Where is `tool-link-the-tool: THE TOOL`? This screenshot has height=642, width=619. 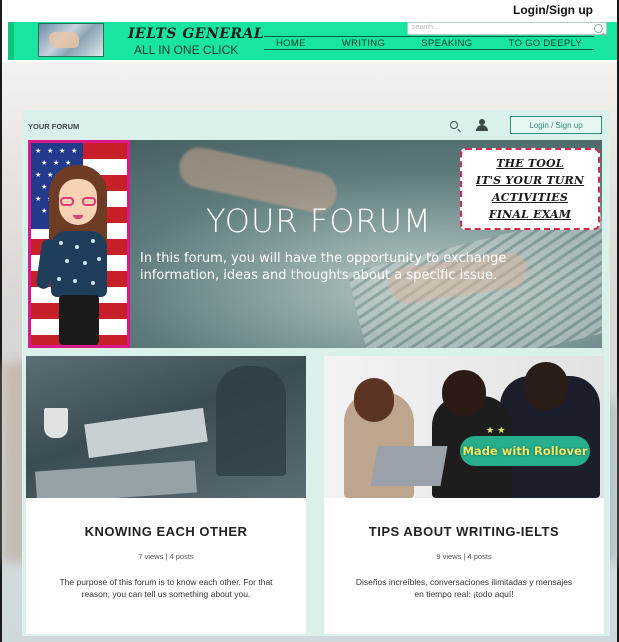
tool-link-the-tool: THE TOOL is located at coordinates (529, 163).